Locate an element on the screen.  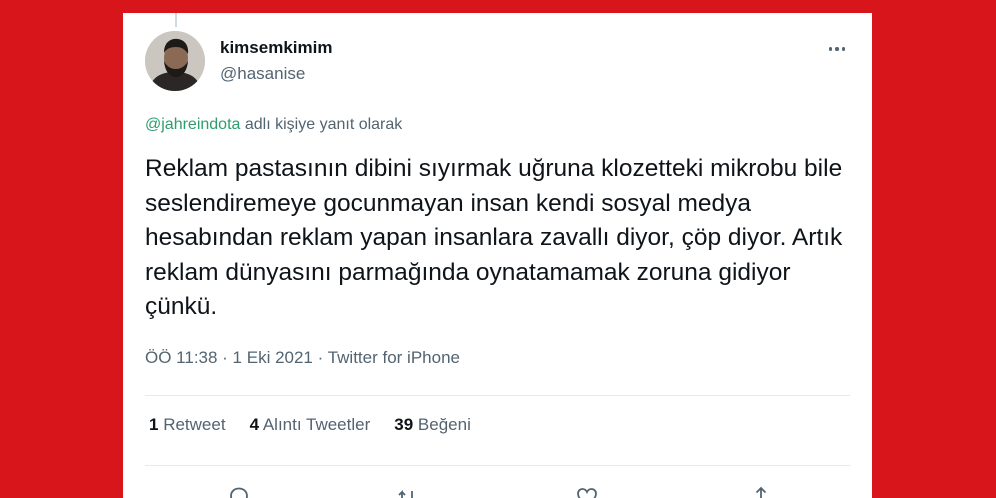
quote-label: Alıntı Tweetler is located at coordinates (316, 424).